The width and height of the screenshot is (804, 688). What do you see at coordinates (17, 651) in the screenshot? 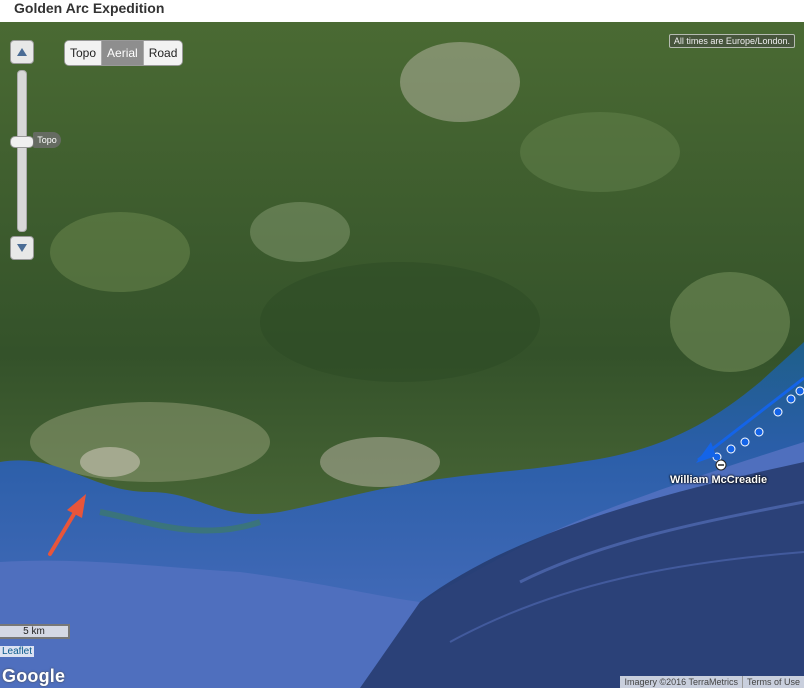
I see `leaflet-link: Leaflet` at bounding box center [17, 651].